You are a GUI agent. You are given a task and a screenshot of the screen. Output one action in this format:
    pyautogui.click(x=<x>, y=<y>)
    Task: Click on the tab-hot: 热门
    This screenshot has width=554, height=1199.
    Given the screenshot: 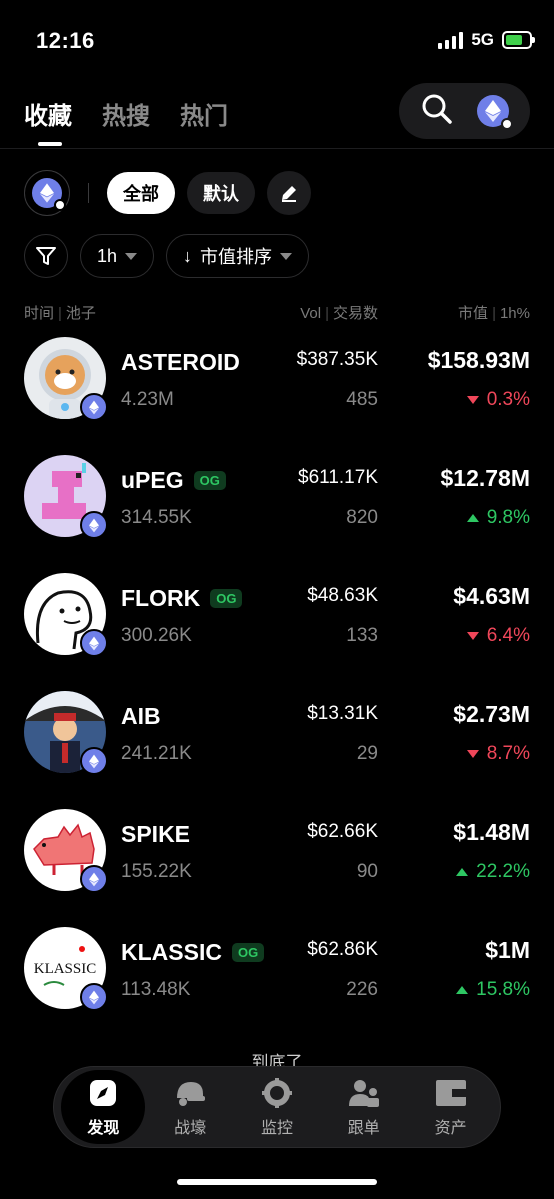 What is the action you would take?
    pyautogui.click(x=204, y=113)
    